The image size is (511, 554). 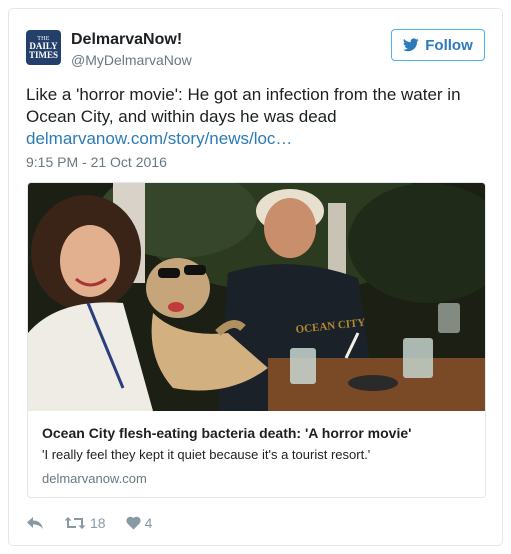 I want to click on retweet-button: 18, so click(x=85, y=523).